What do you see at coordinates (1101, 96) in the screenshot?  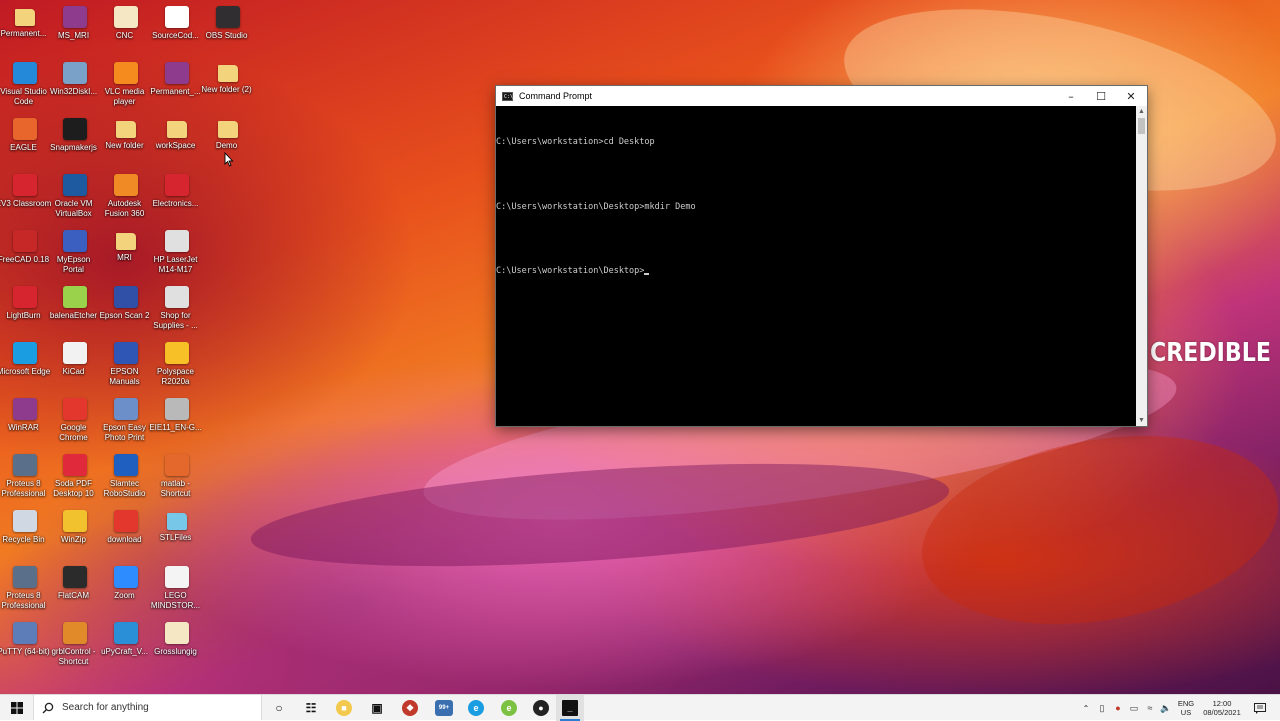 I see `maximize-button: ☐` at bounding box center [1101, 96].